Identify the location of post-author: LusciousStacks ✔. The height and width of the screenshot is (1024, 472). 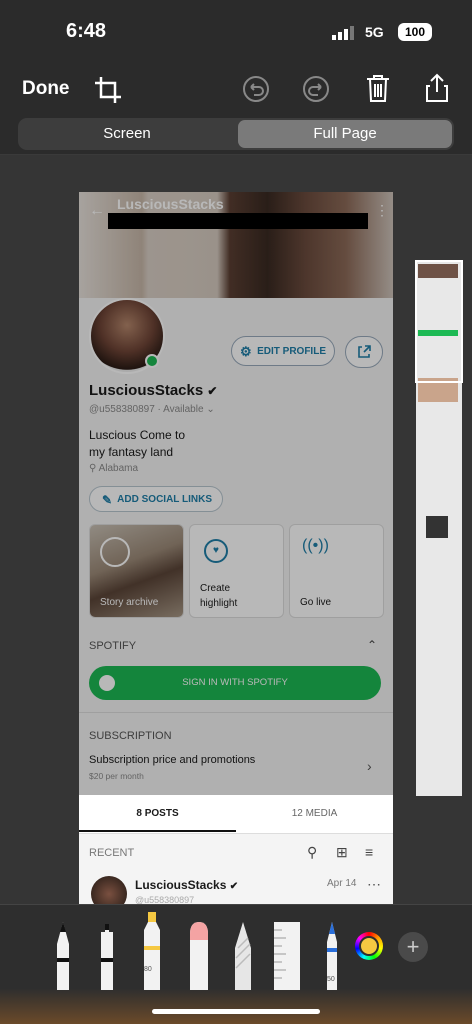
(186, 885).